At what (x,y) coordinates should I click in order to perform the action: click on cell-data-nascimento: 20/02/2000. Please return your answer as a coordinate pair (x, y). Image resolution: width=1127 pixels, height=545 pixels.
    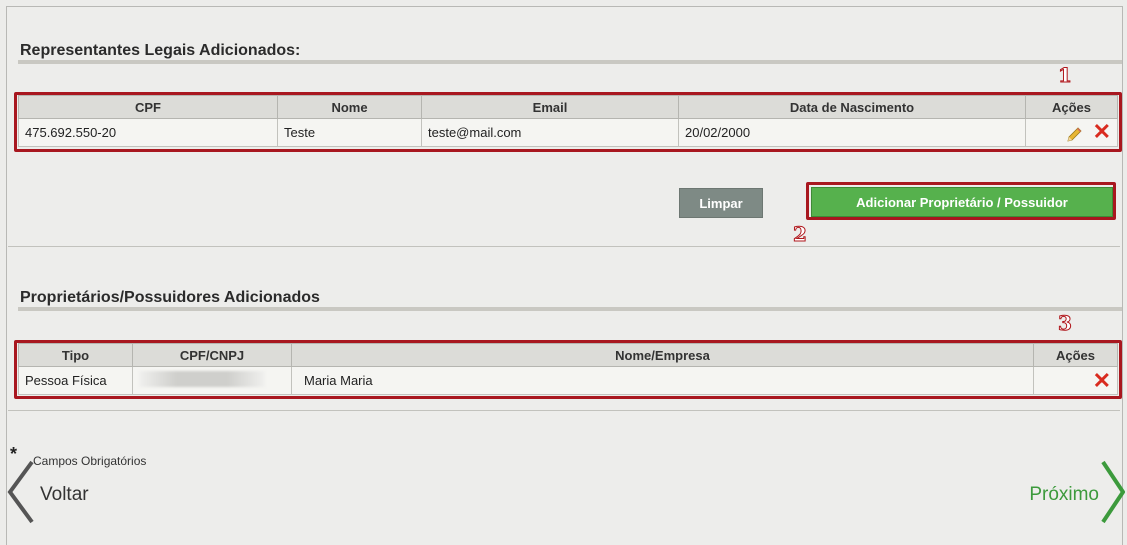
    Looking at the image, I should click on (852, 132).